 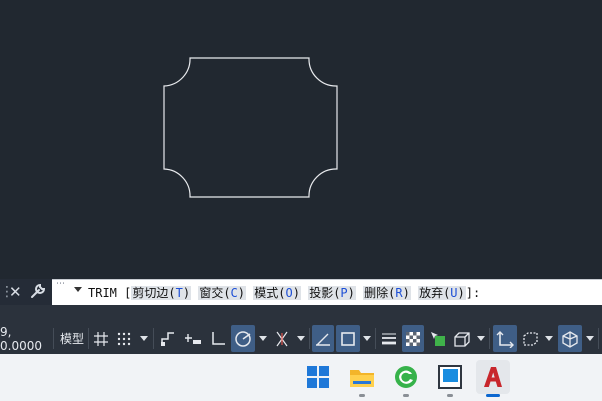 I want to click on option-undo: 放弃(U), so click(x=442, y=293).